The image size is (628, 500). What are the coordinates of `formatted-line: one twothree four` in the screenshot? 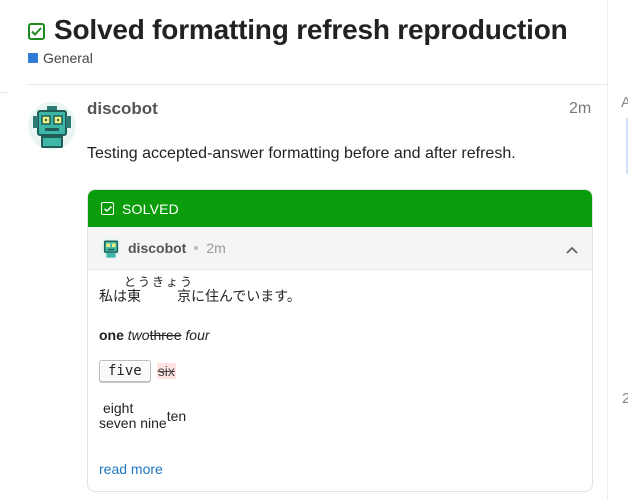 It's located at (154, 335).